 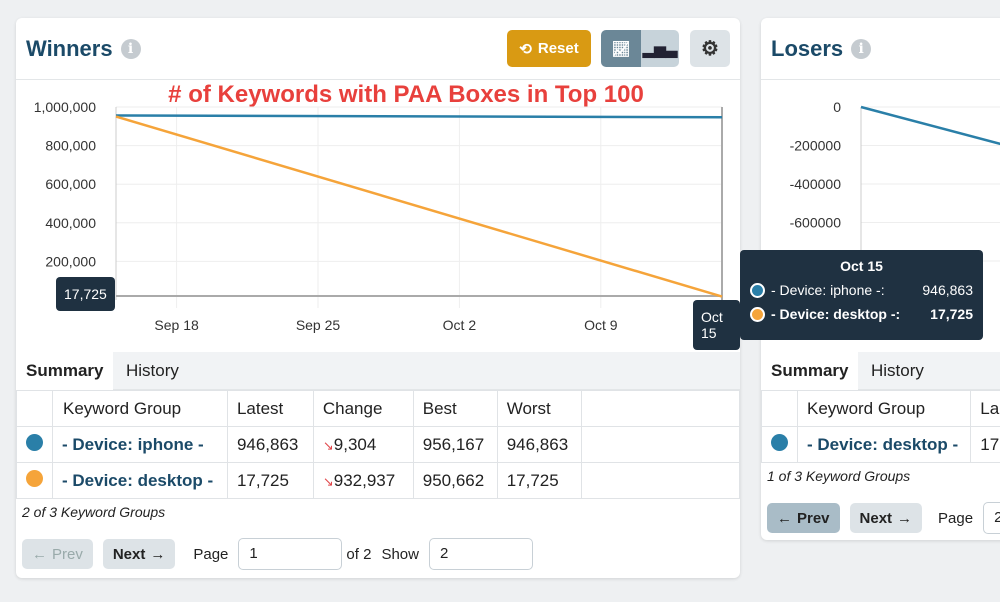 I want to click on col-latest: Latest, so click(x=270, y=408).